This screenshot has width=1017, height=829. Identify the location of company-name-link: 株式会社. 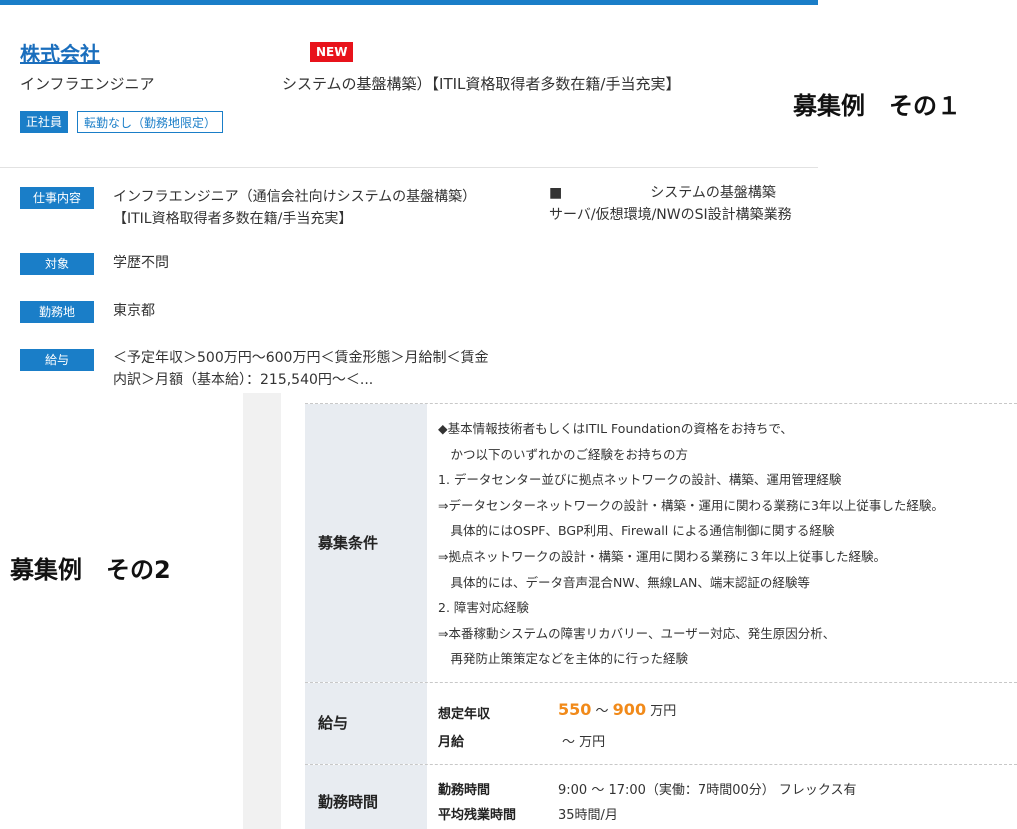
(60, 52).